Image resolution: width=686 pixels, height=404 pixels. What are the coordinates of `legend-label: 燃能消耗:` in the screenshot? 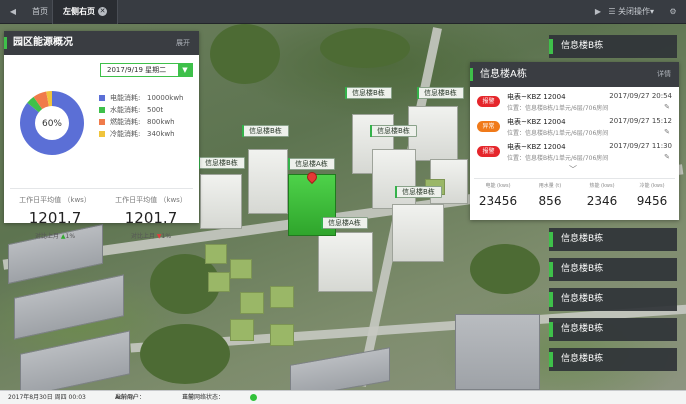 It's located at (125, 122).